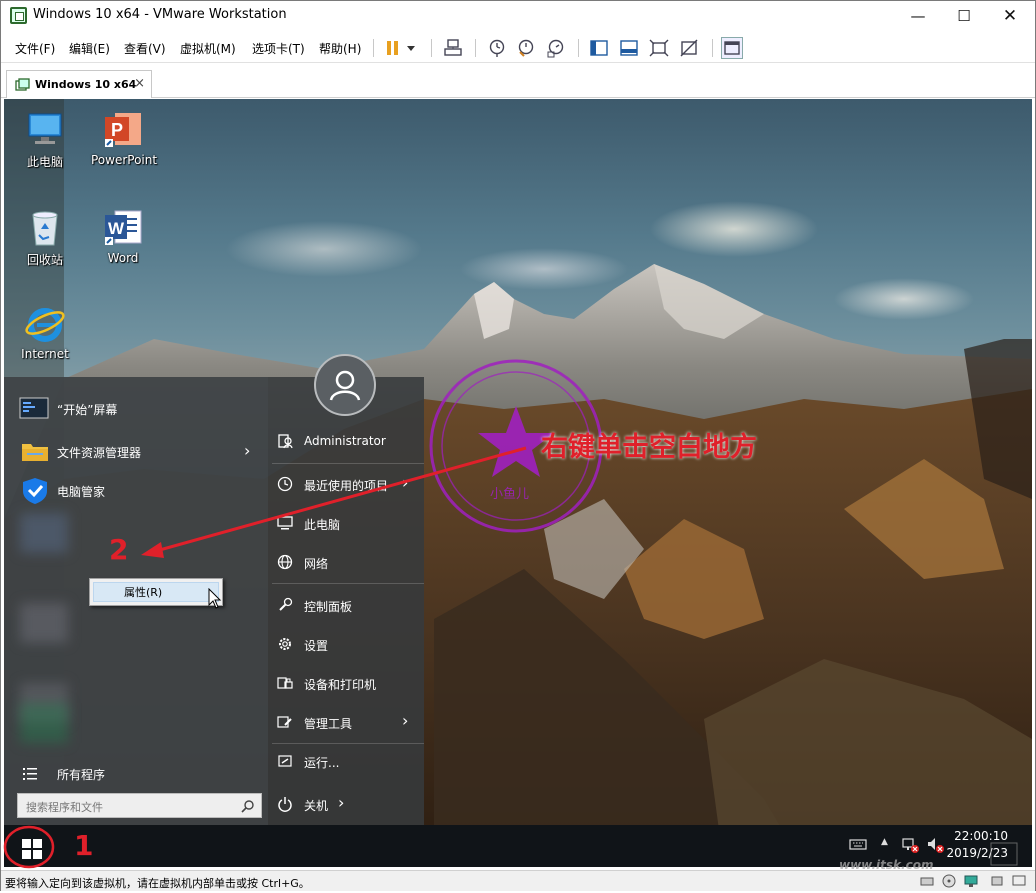 The width and height of the screenshot is (1036, 893). What do you see at coordinates (215, 600) in the screenshot?
I see `mouse-cursor-icon` at bounding box center [215, 600].